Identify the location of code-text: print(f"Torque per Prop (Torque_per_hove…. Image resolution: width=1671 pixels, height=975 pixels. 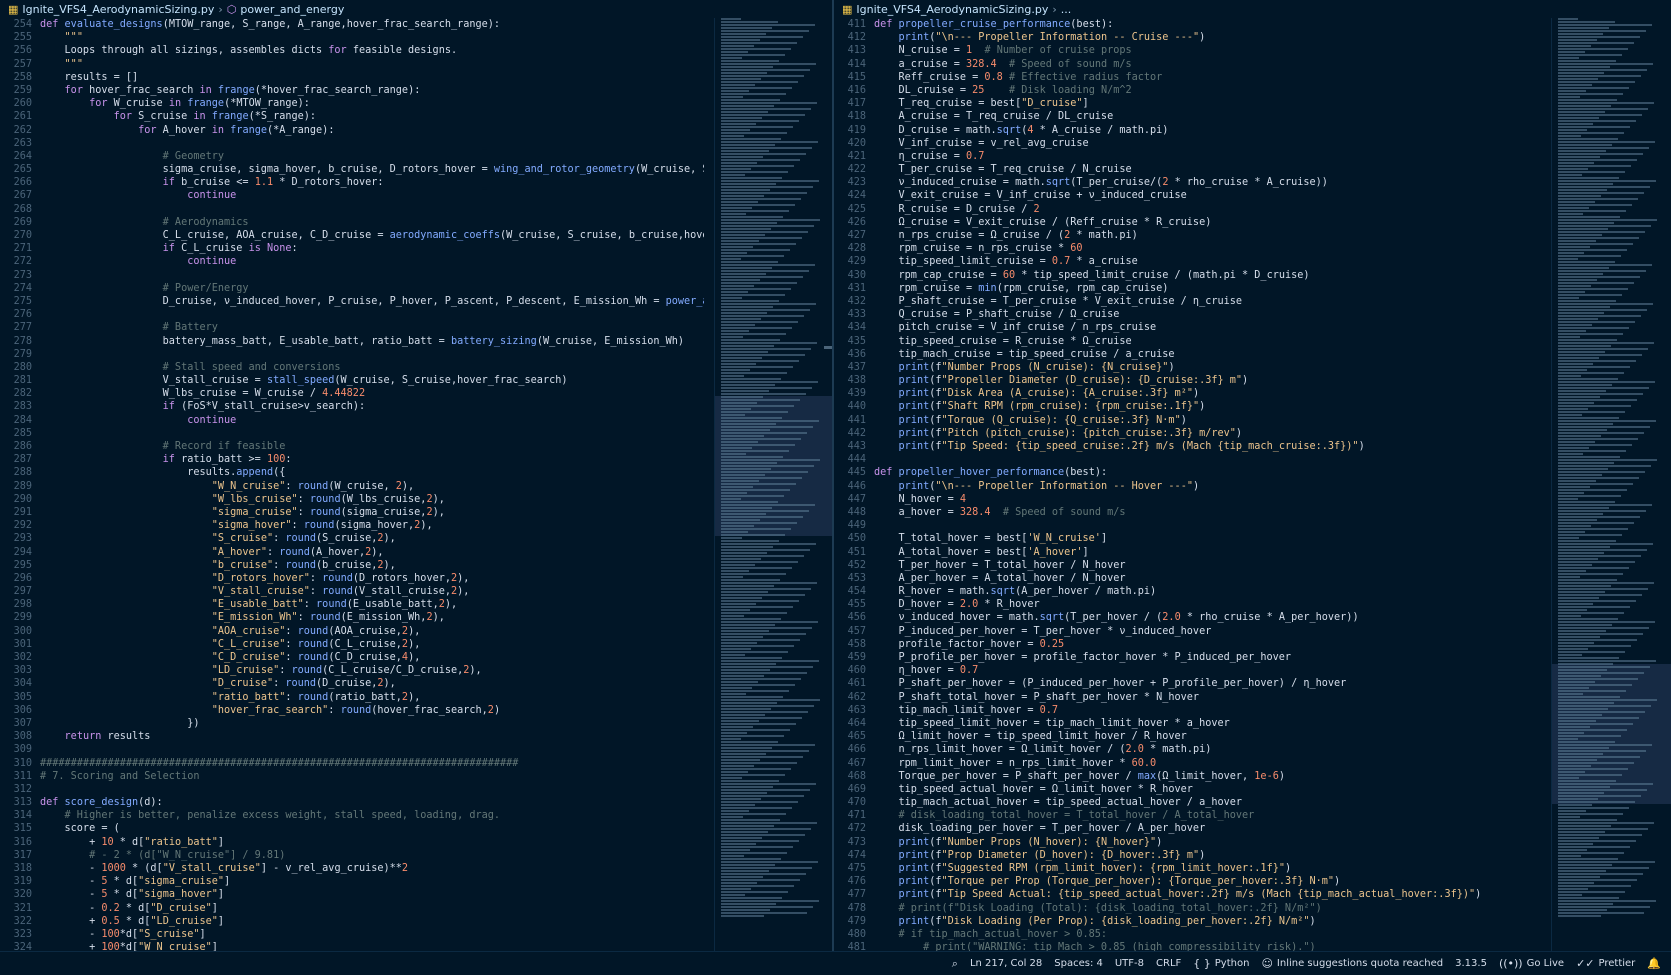
(1105, 881).